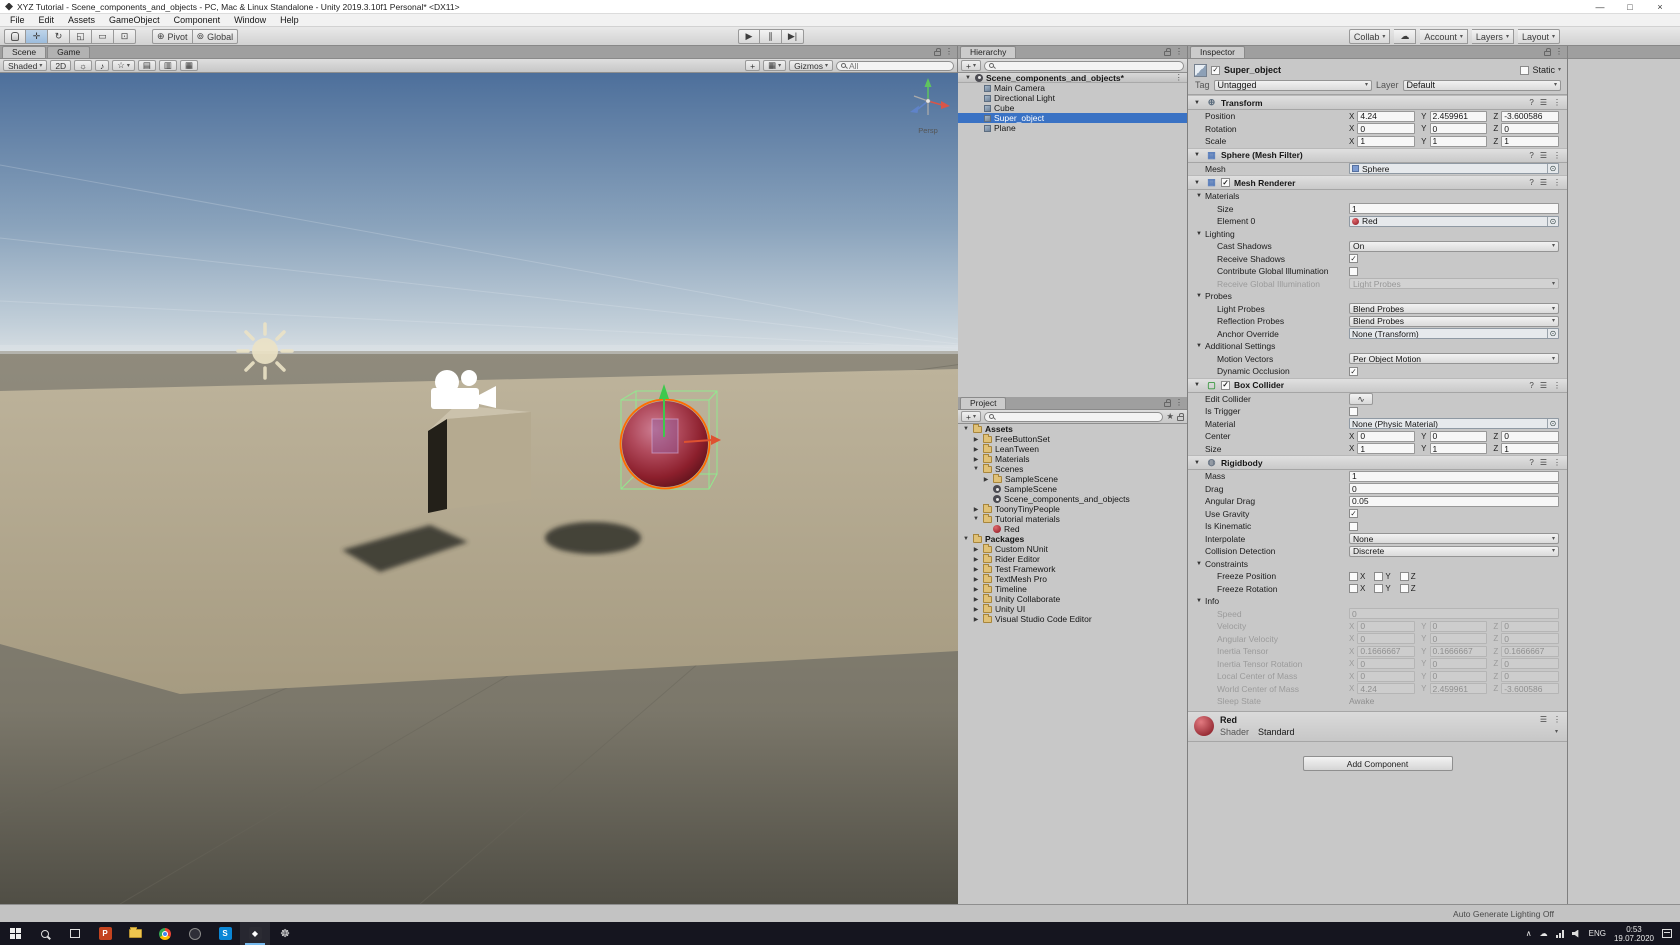  I want to click on component-header: ▼ ▦ Sphere (Mesh Filter)? ☰ ⋮, so click(1377, 155).